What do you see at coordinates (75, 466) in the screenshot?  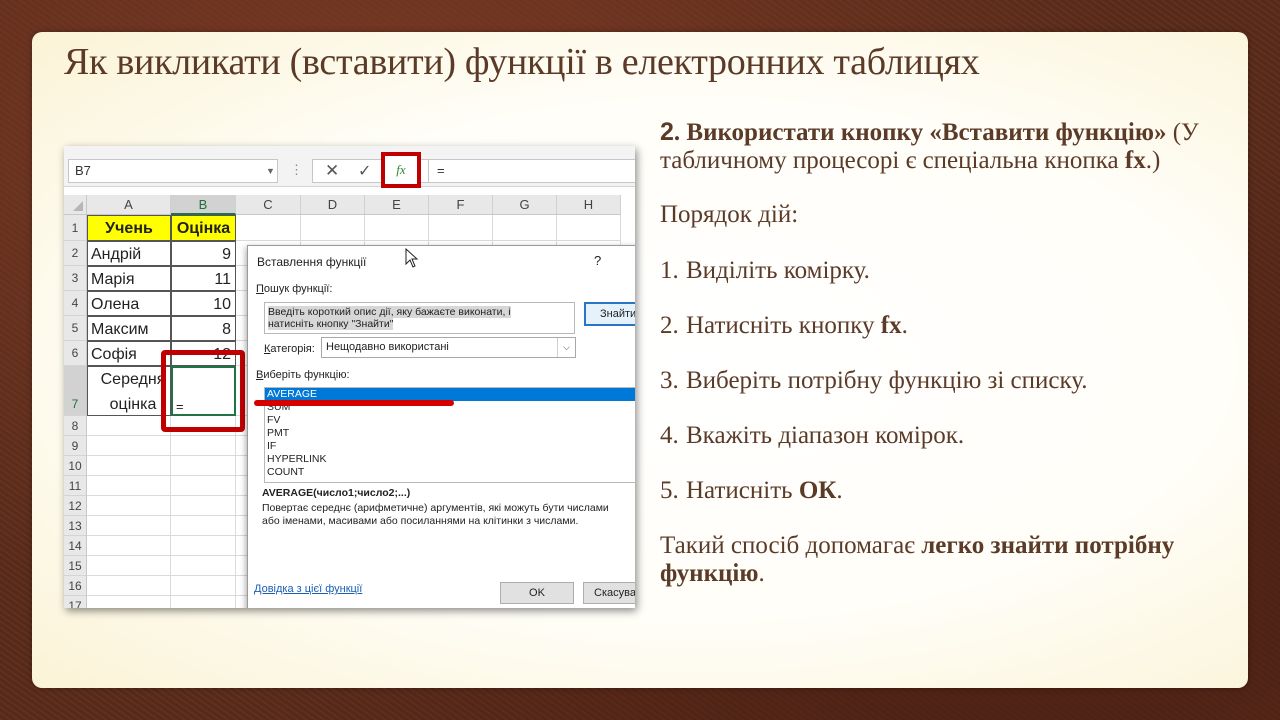 I see `row-header-10: 10` at bounding box center [75, 466].